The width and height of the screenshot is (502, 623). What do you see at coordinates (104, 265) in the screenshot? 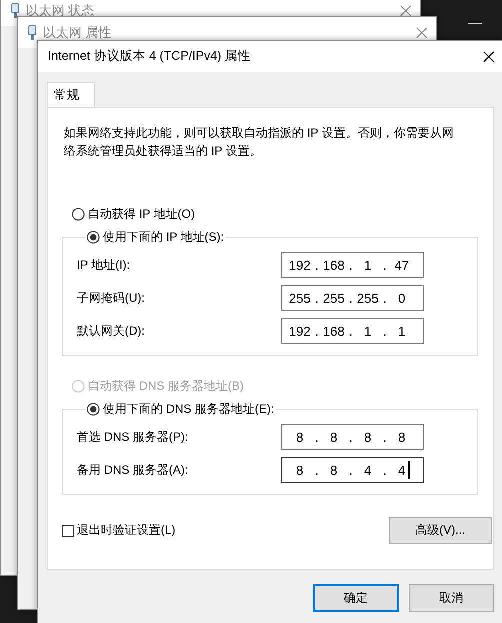
I see `field-label: IP 地址(I):` at bounding box center [104, 265].